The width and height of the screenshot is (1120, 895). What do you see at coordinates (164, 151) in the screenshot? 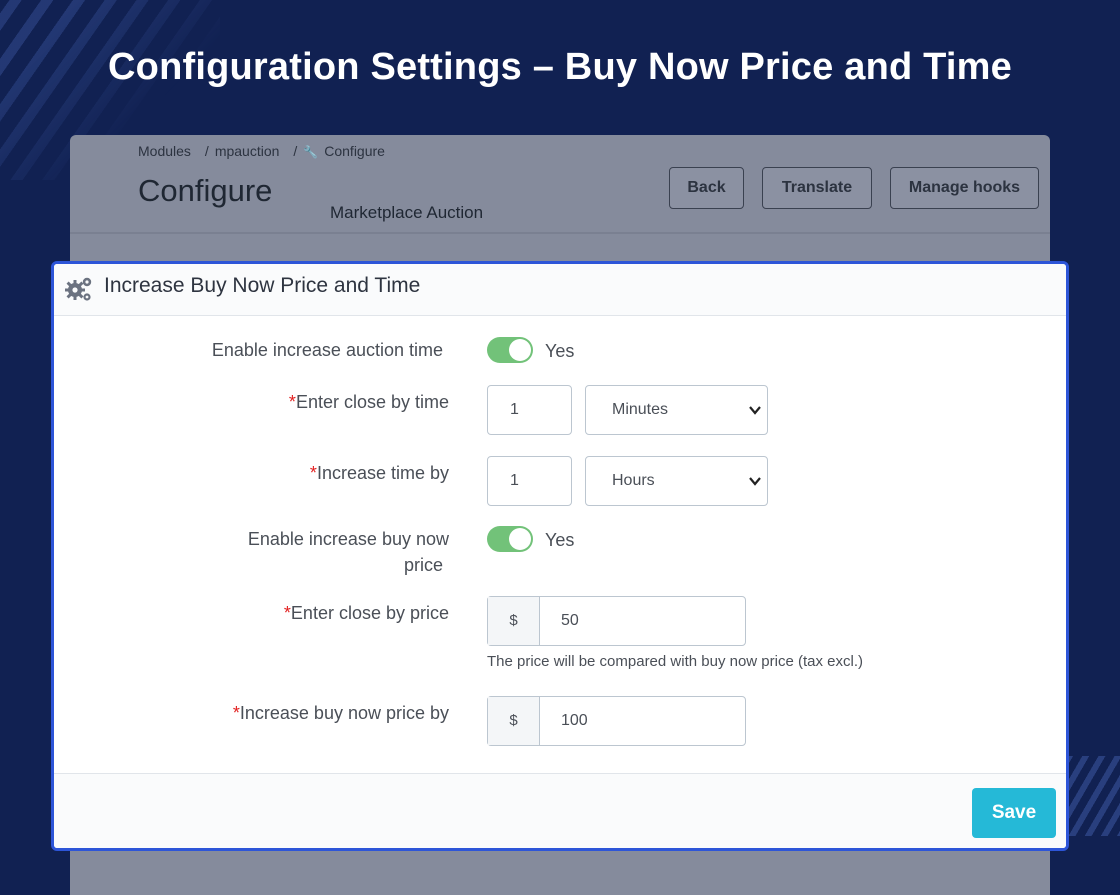
I see `breadcrumb-modules: Modules` at bounding box center [164, 151].